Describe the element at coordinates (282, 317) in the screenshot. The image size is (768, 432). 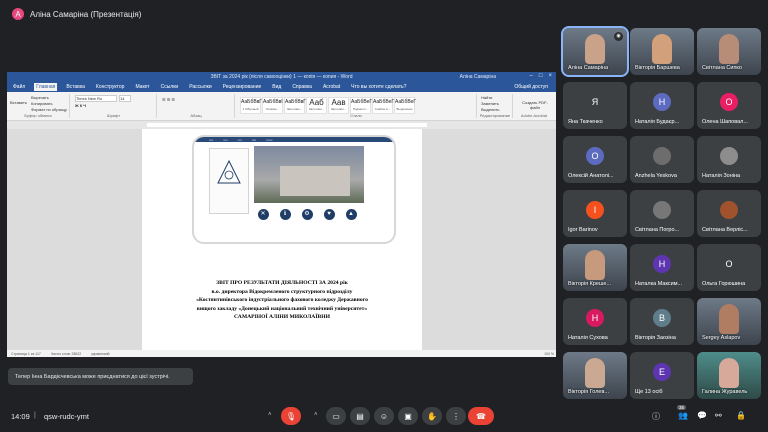
I see `doc-line-5: САМАРІНОЇ АЛІНИ МИКОЛАЇВНИ` at that location.